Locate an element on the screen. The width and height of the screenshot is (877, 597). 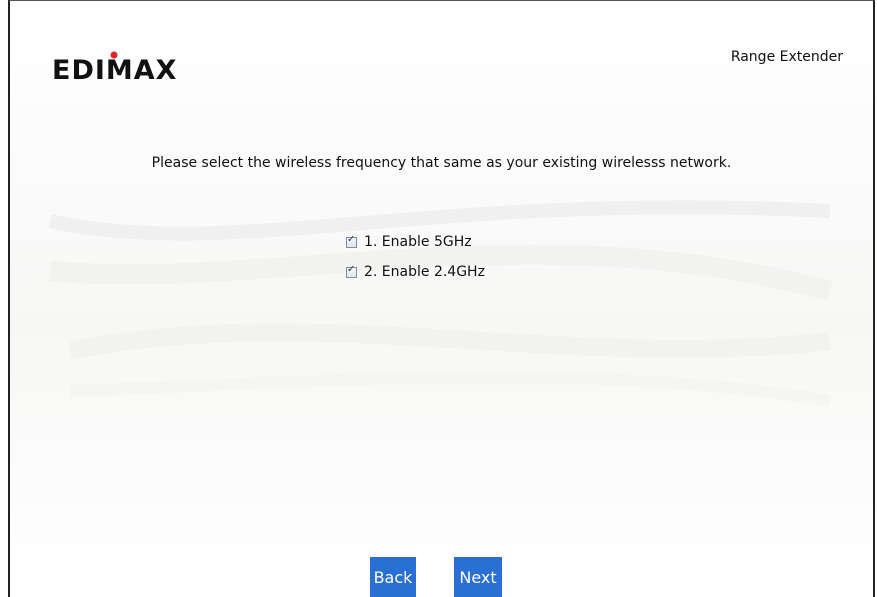
option-5ghz-label: 1. Enable 5GHz is located at coordinates (418, 242).